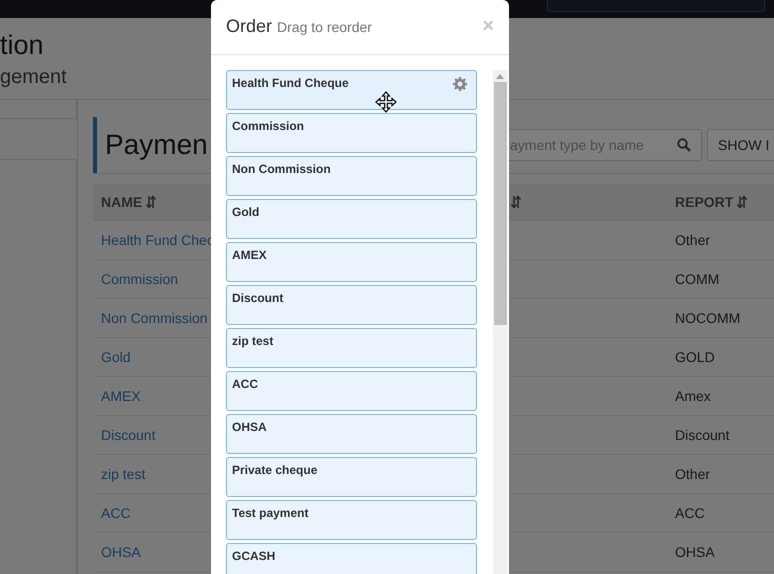 Image resolution: width=774 pixels, height=574 pixels. What do you see at coordinates (704, 202) in the screenshot?
I see `column-header: REPORT` at bounding box center [704, 202].